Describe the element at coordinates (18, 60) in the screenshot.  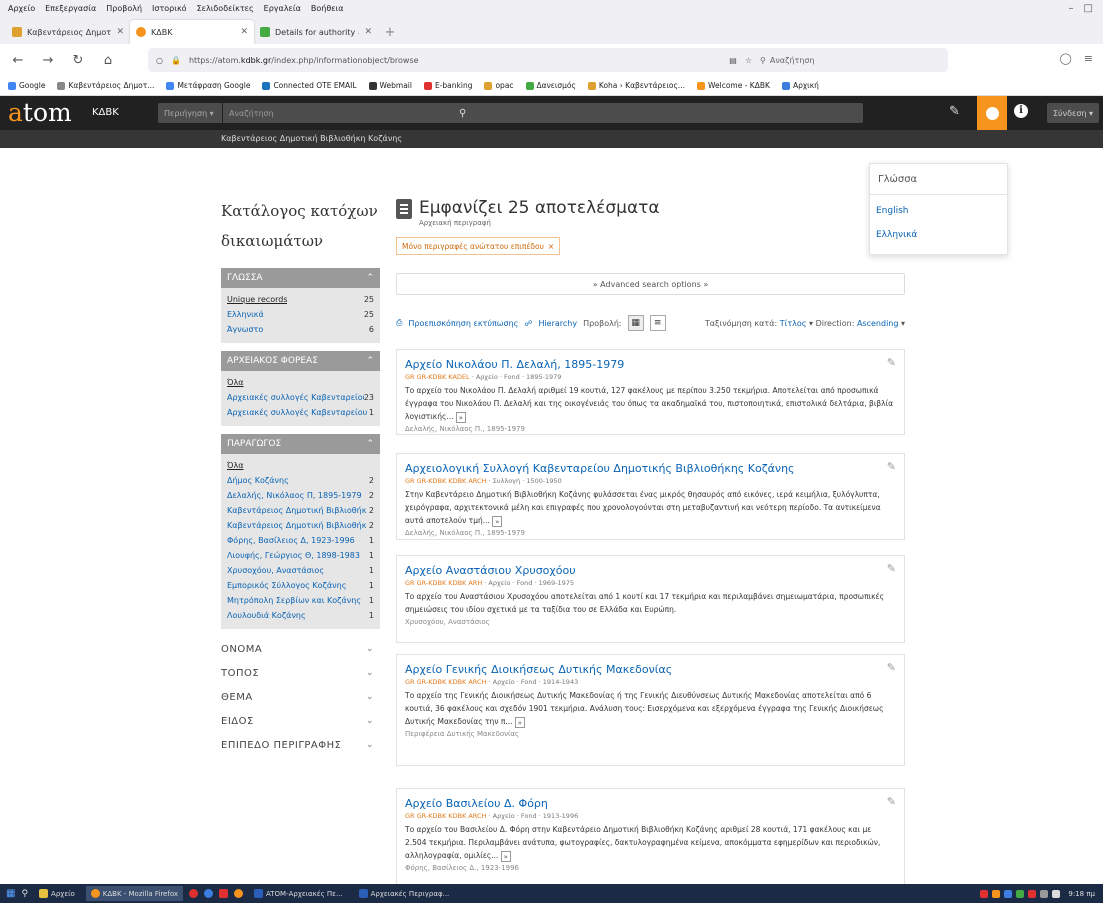
I see `back-icon: ←` at that location.